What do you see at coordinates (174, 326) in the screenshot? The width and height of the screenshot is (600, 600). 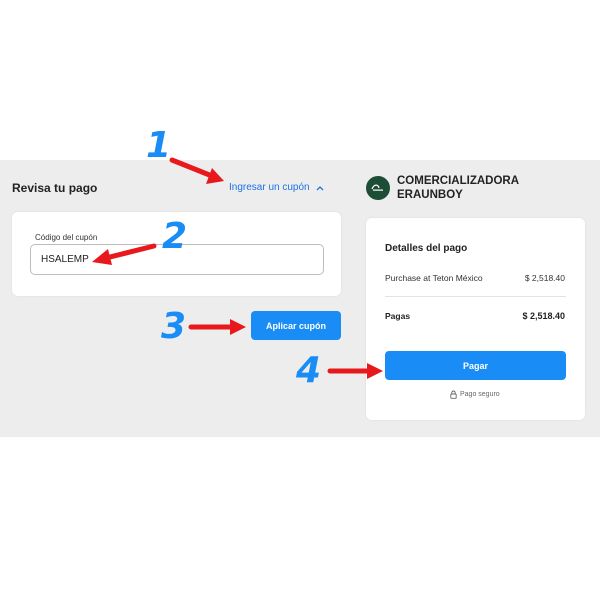 I see `step-3-number: 3` at bounding box center [174, 326].